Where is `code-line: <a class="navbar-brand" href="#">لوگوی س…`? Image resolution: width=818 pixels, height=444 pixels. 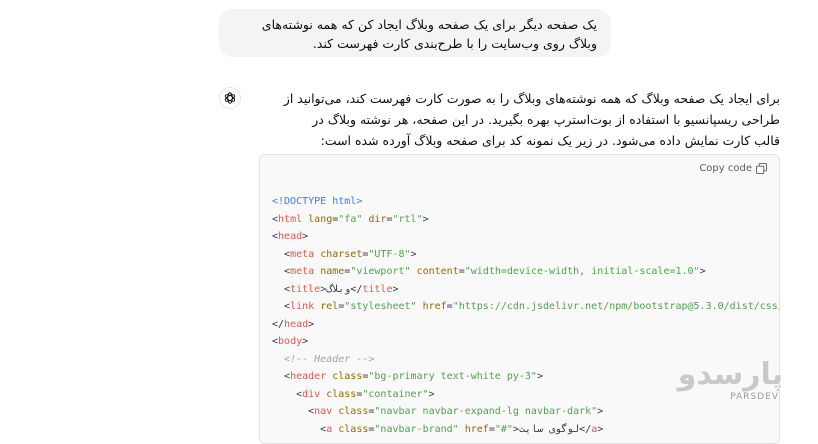 code-line: <a class="navbar-brand" href="#">لوگوی س… is located at coordinates (462, 429).